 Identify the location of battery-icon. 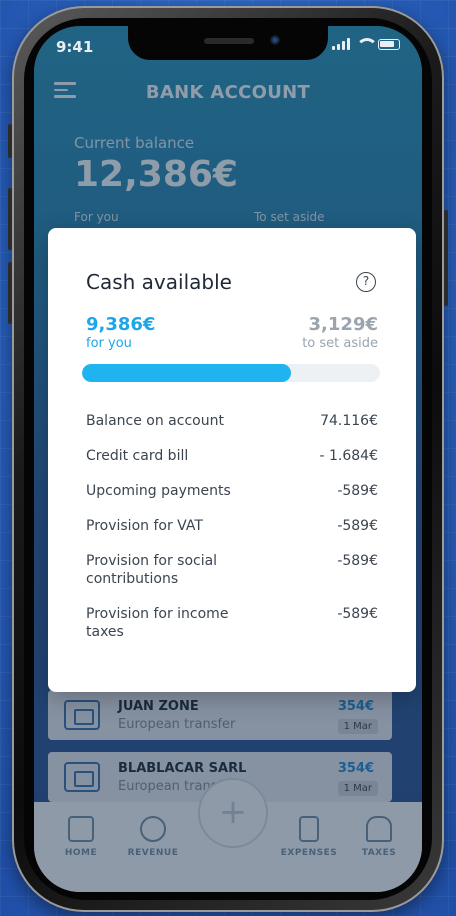
(389, 44).